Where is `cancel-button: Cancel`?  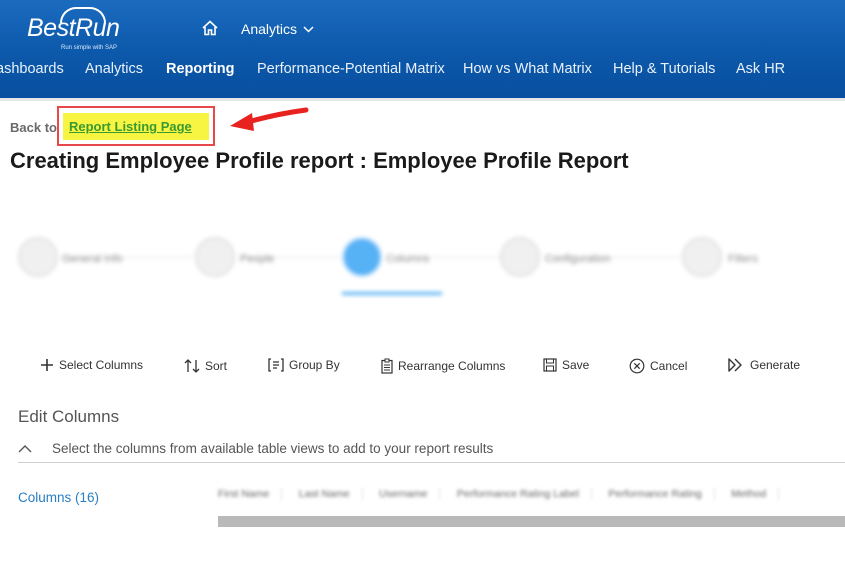
cancel-button: Cancel is located at coordinates (658, 366).